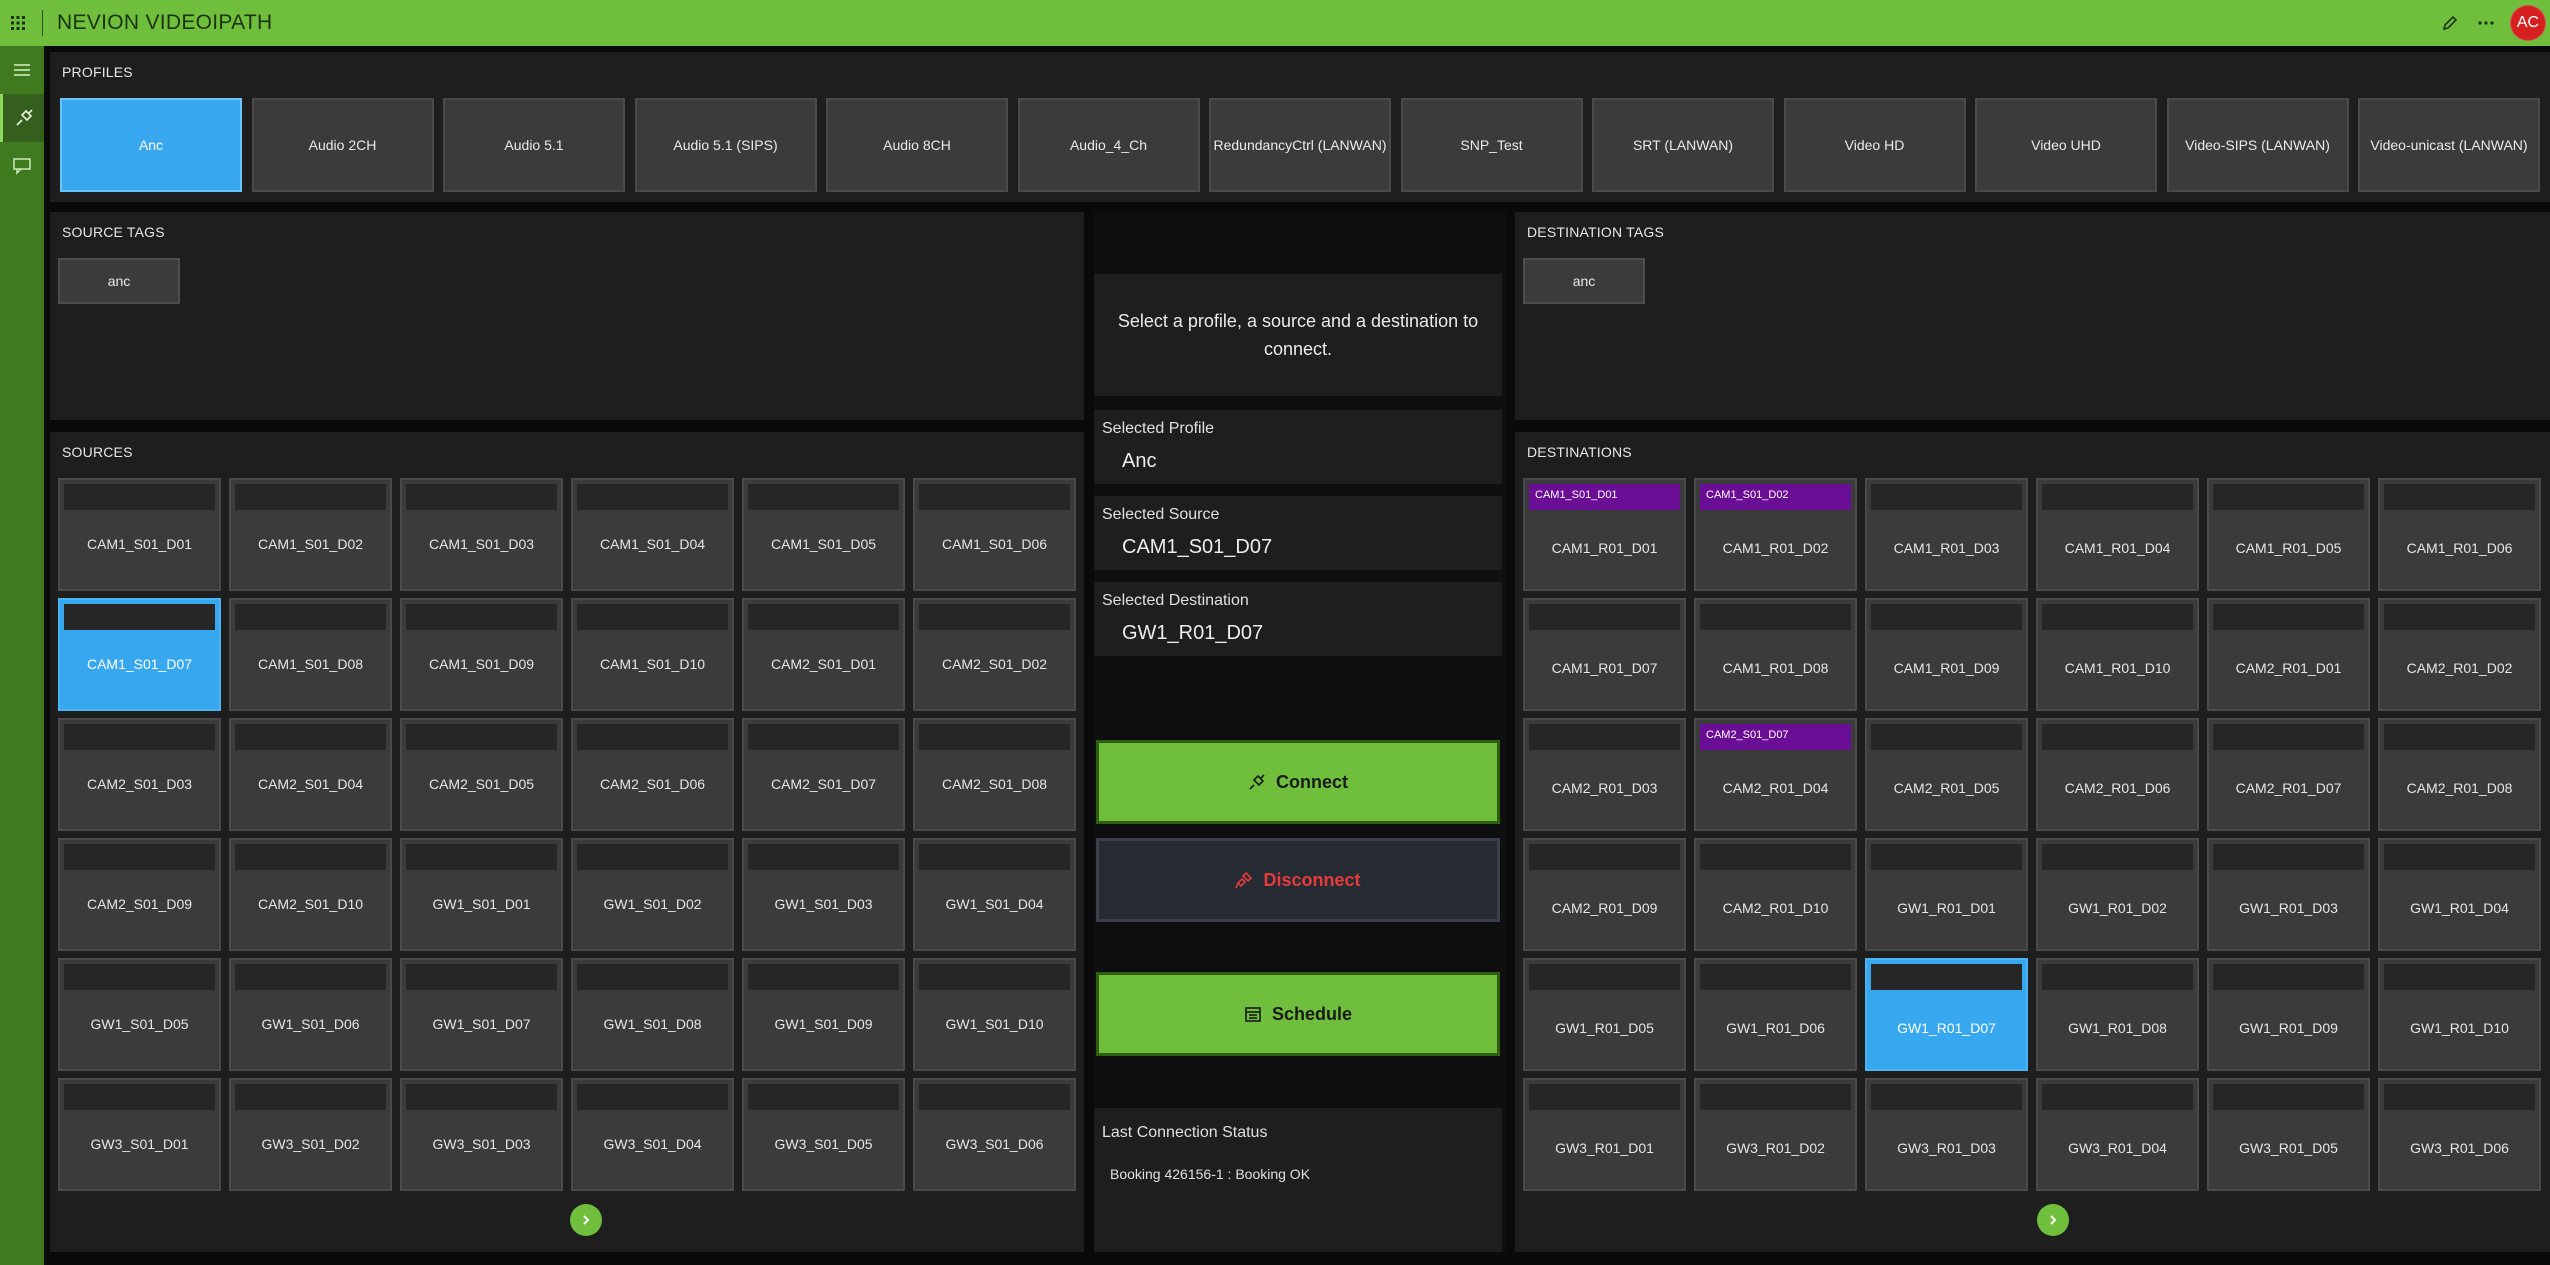  Describe the element at coordinates (2117, 774) in the screenshot. I see `destination-tile: CAM2_R01_D06` at that location.